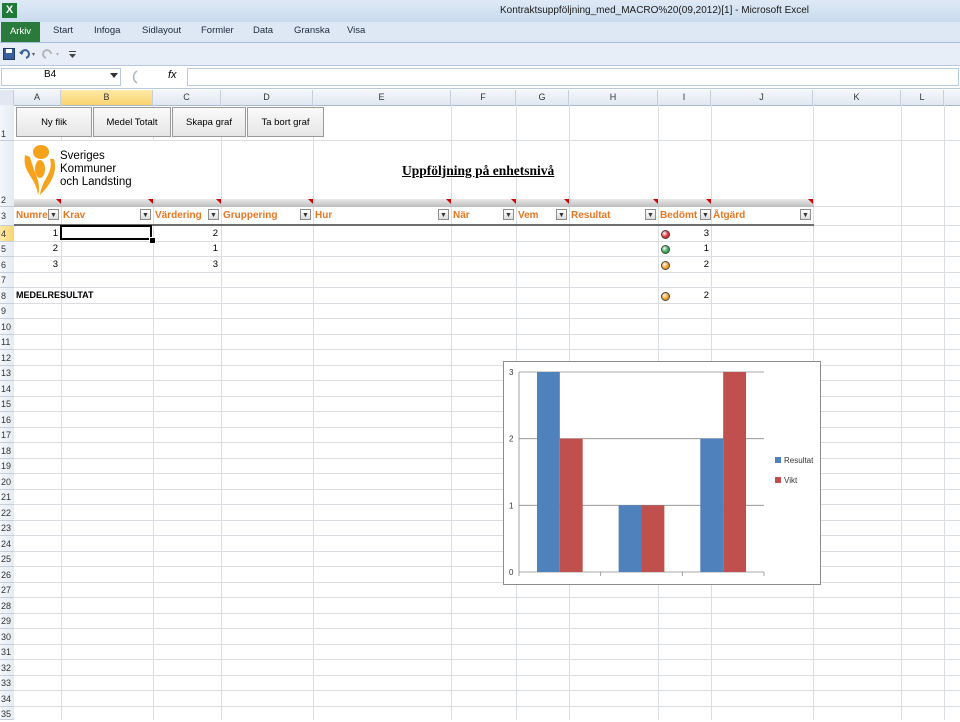 This screenshot has width=960, height=722. Describe the element at coordinates (561, 214) in the screenshot. I see `filter-dropdown-vem: ▼` at that location.